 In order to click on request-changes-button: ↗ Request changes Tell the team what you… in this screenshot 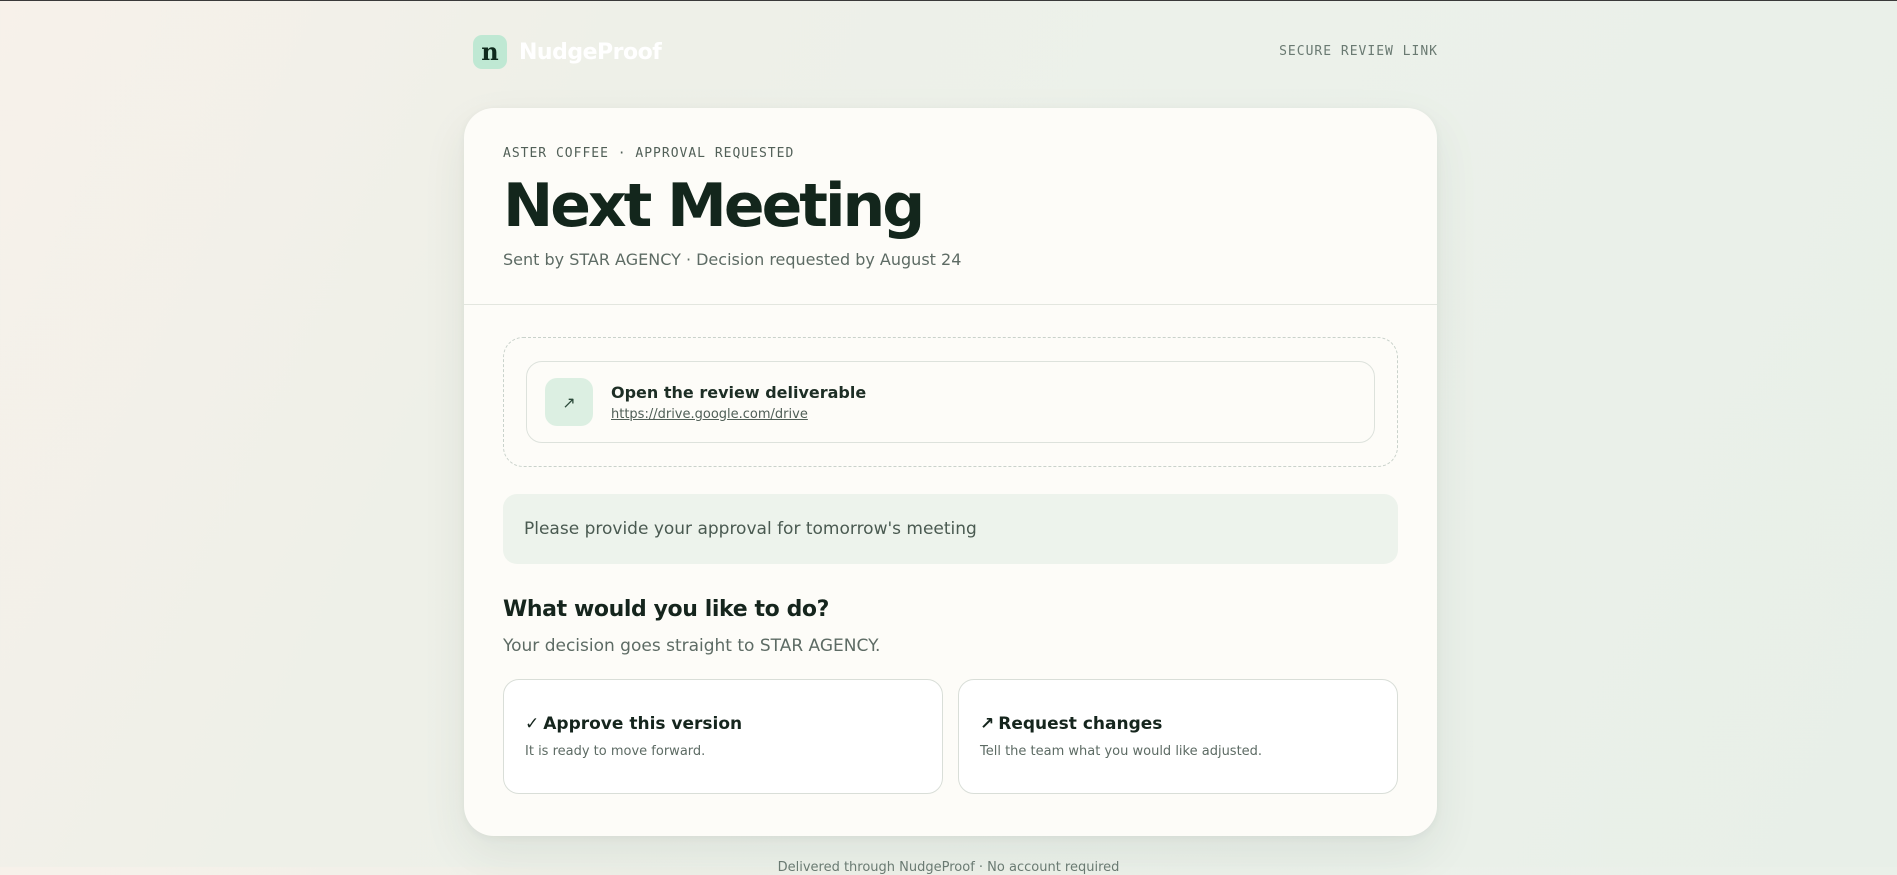, I will do `click(1178, 736)`.